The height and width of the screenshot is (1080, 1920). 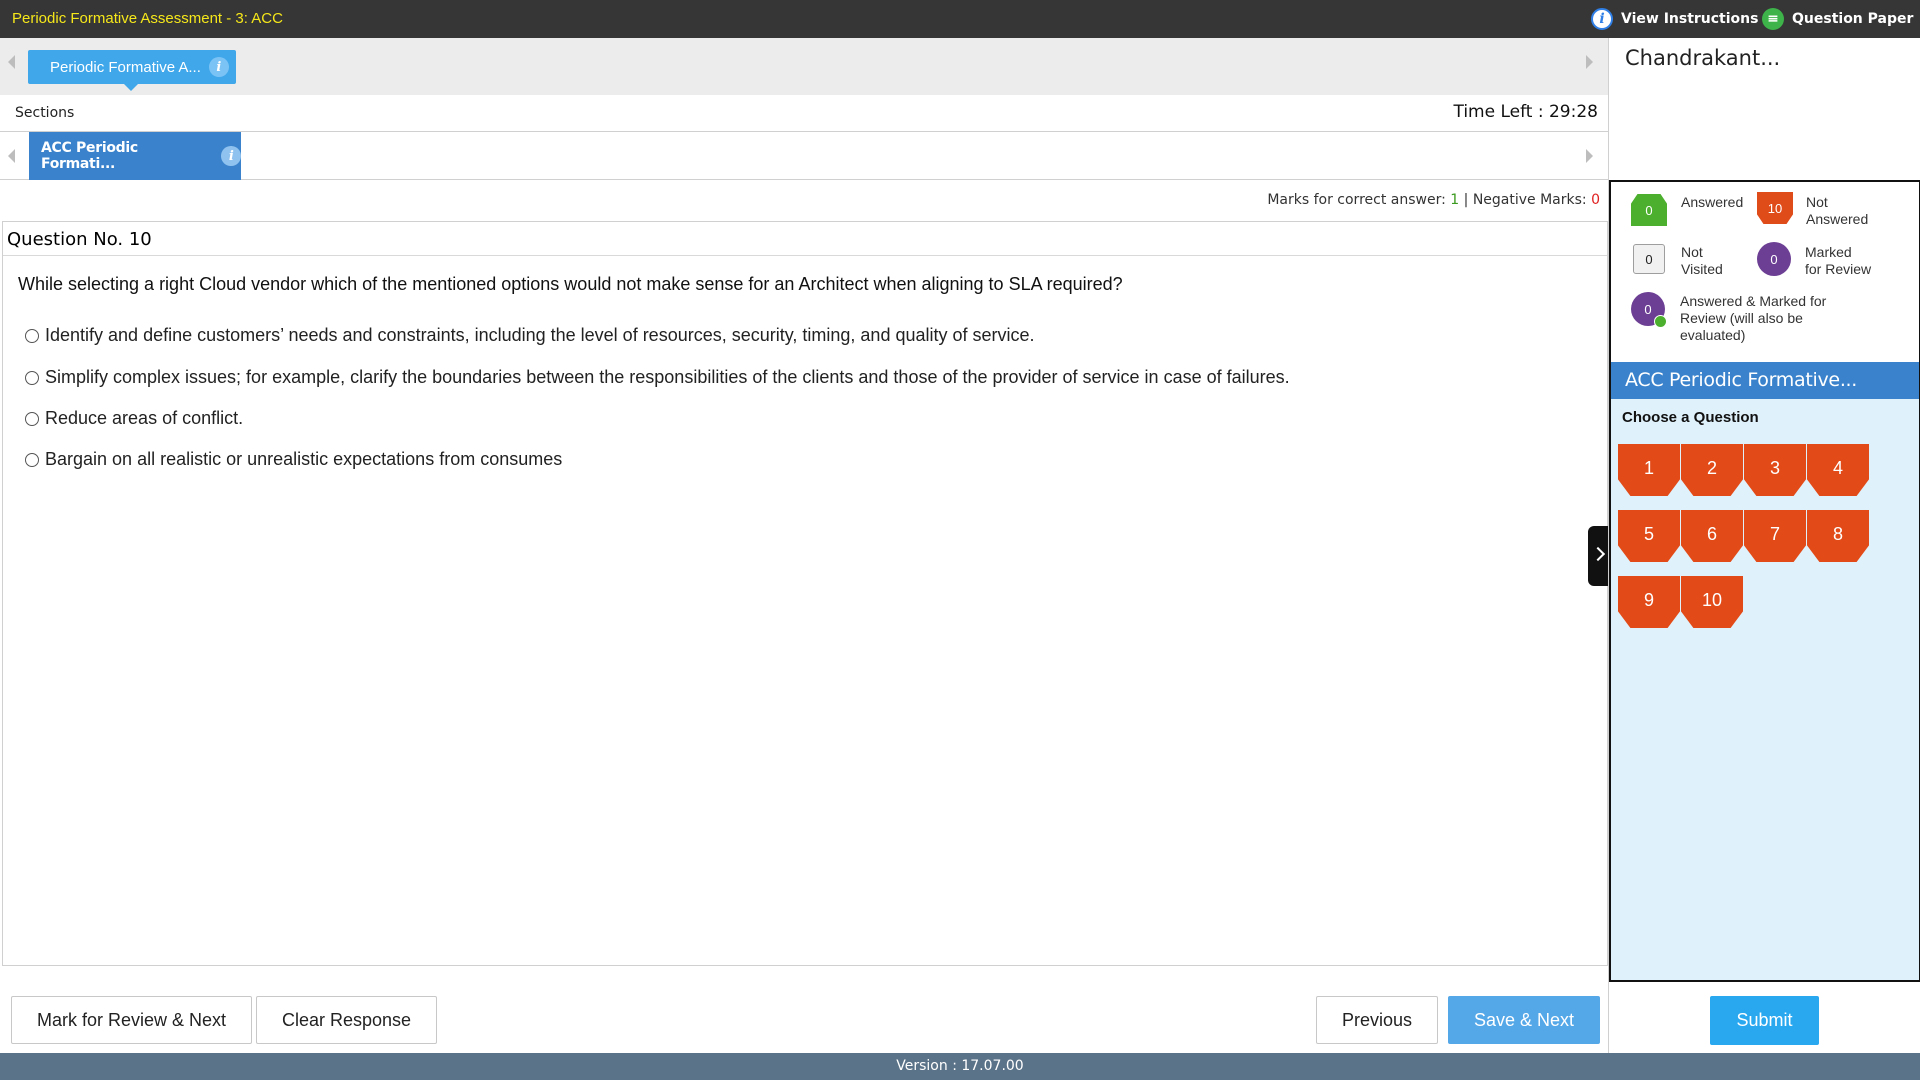 What do you see at coordinates (1356, 200) in the screenshot?
I see `correct-marks-label: Marks for correct answer:` at bounding box center [1356, 200].